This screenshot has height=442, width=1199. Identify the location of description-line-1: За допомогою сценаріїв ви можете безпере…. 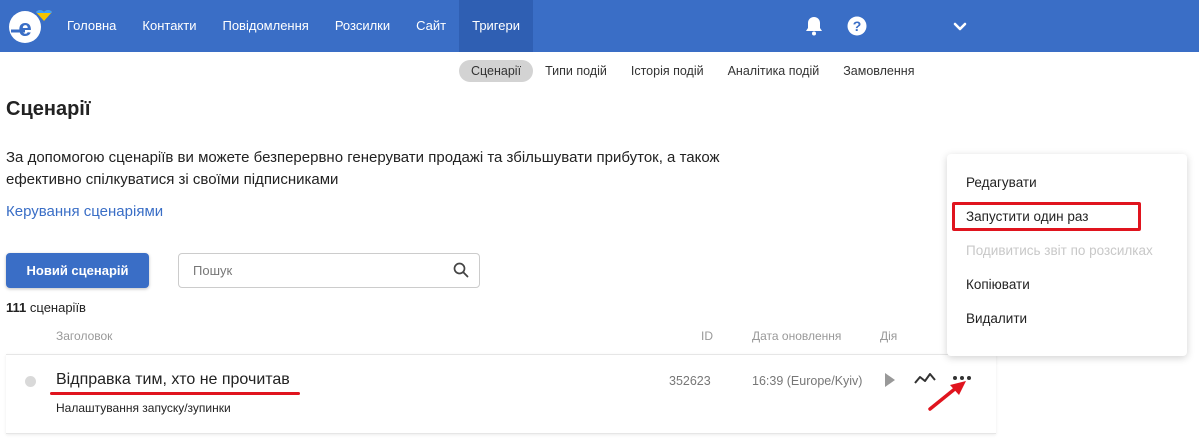
(363, 157).